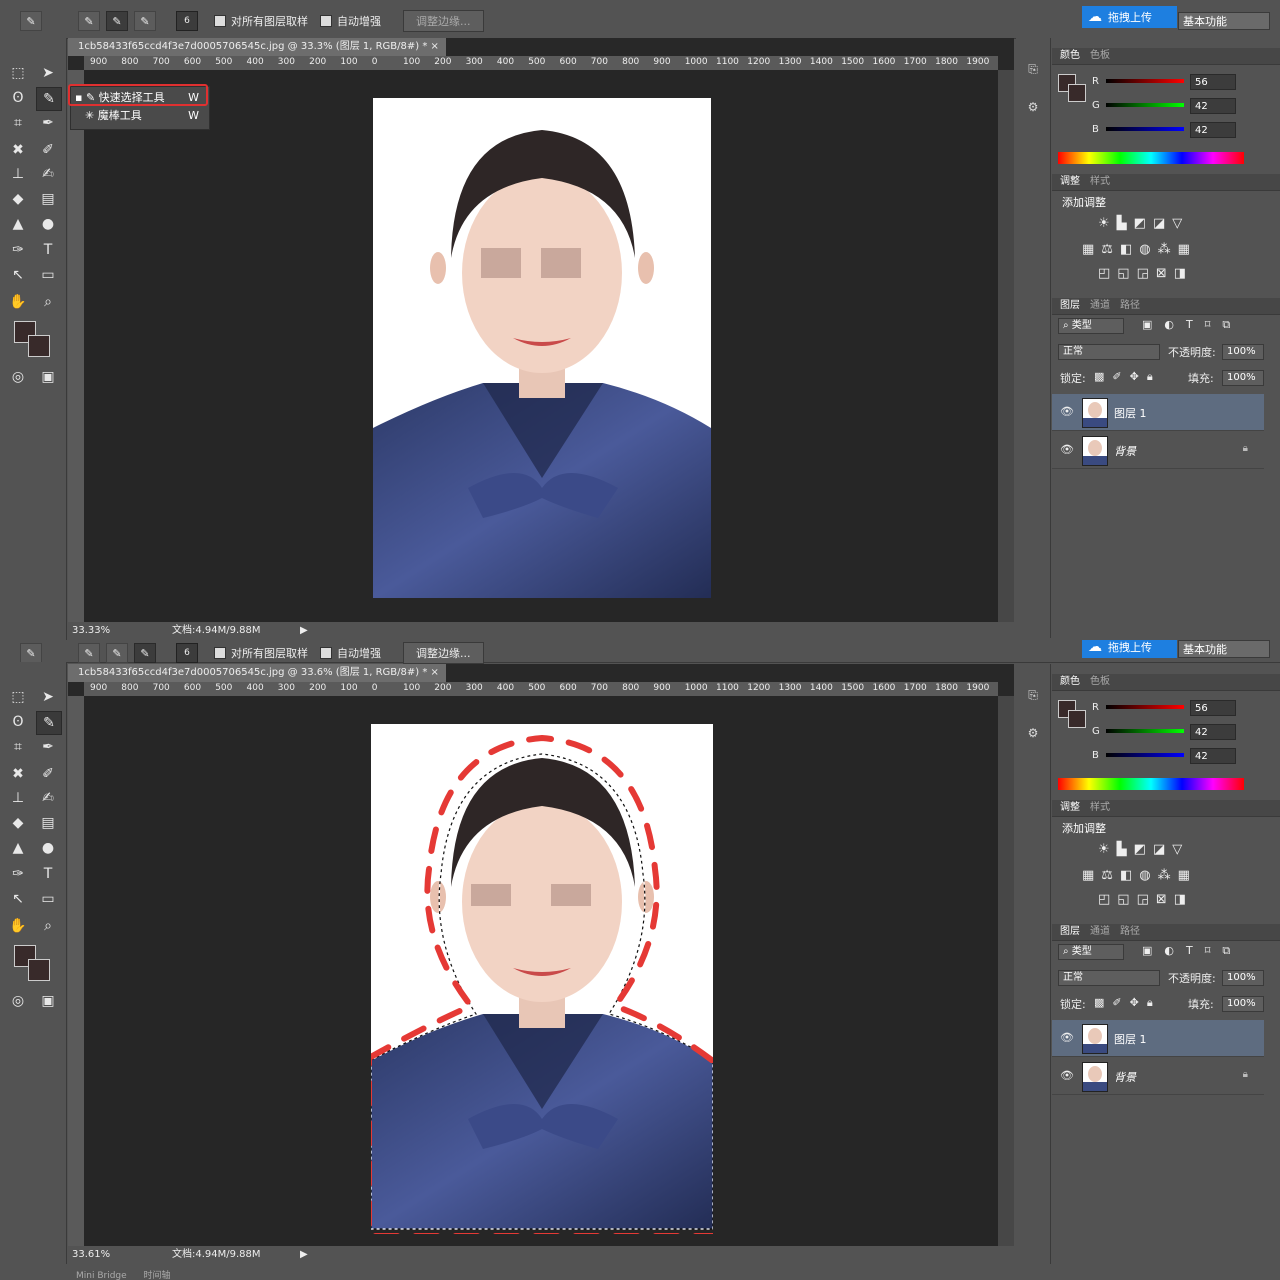  Describe the element at coordinates (145, 653) in the screenshot. I see `subtract-selection-icon: ✎` at that location.